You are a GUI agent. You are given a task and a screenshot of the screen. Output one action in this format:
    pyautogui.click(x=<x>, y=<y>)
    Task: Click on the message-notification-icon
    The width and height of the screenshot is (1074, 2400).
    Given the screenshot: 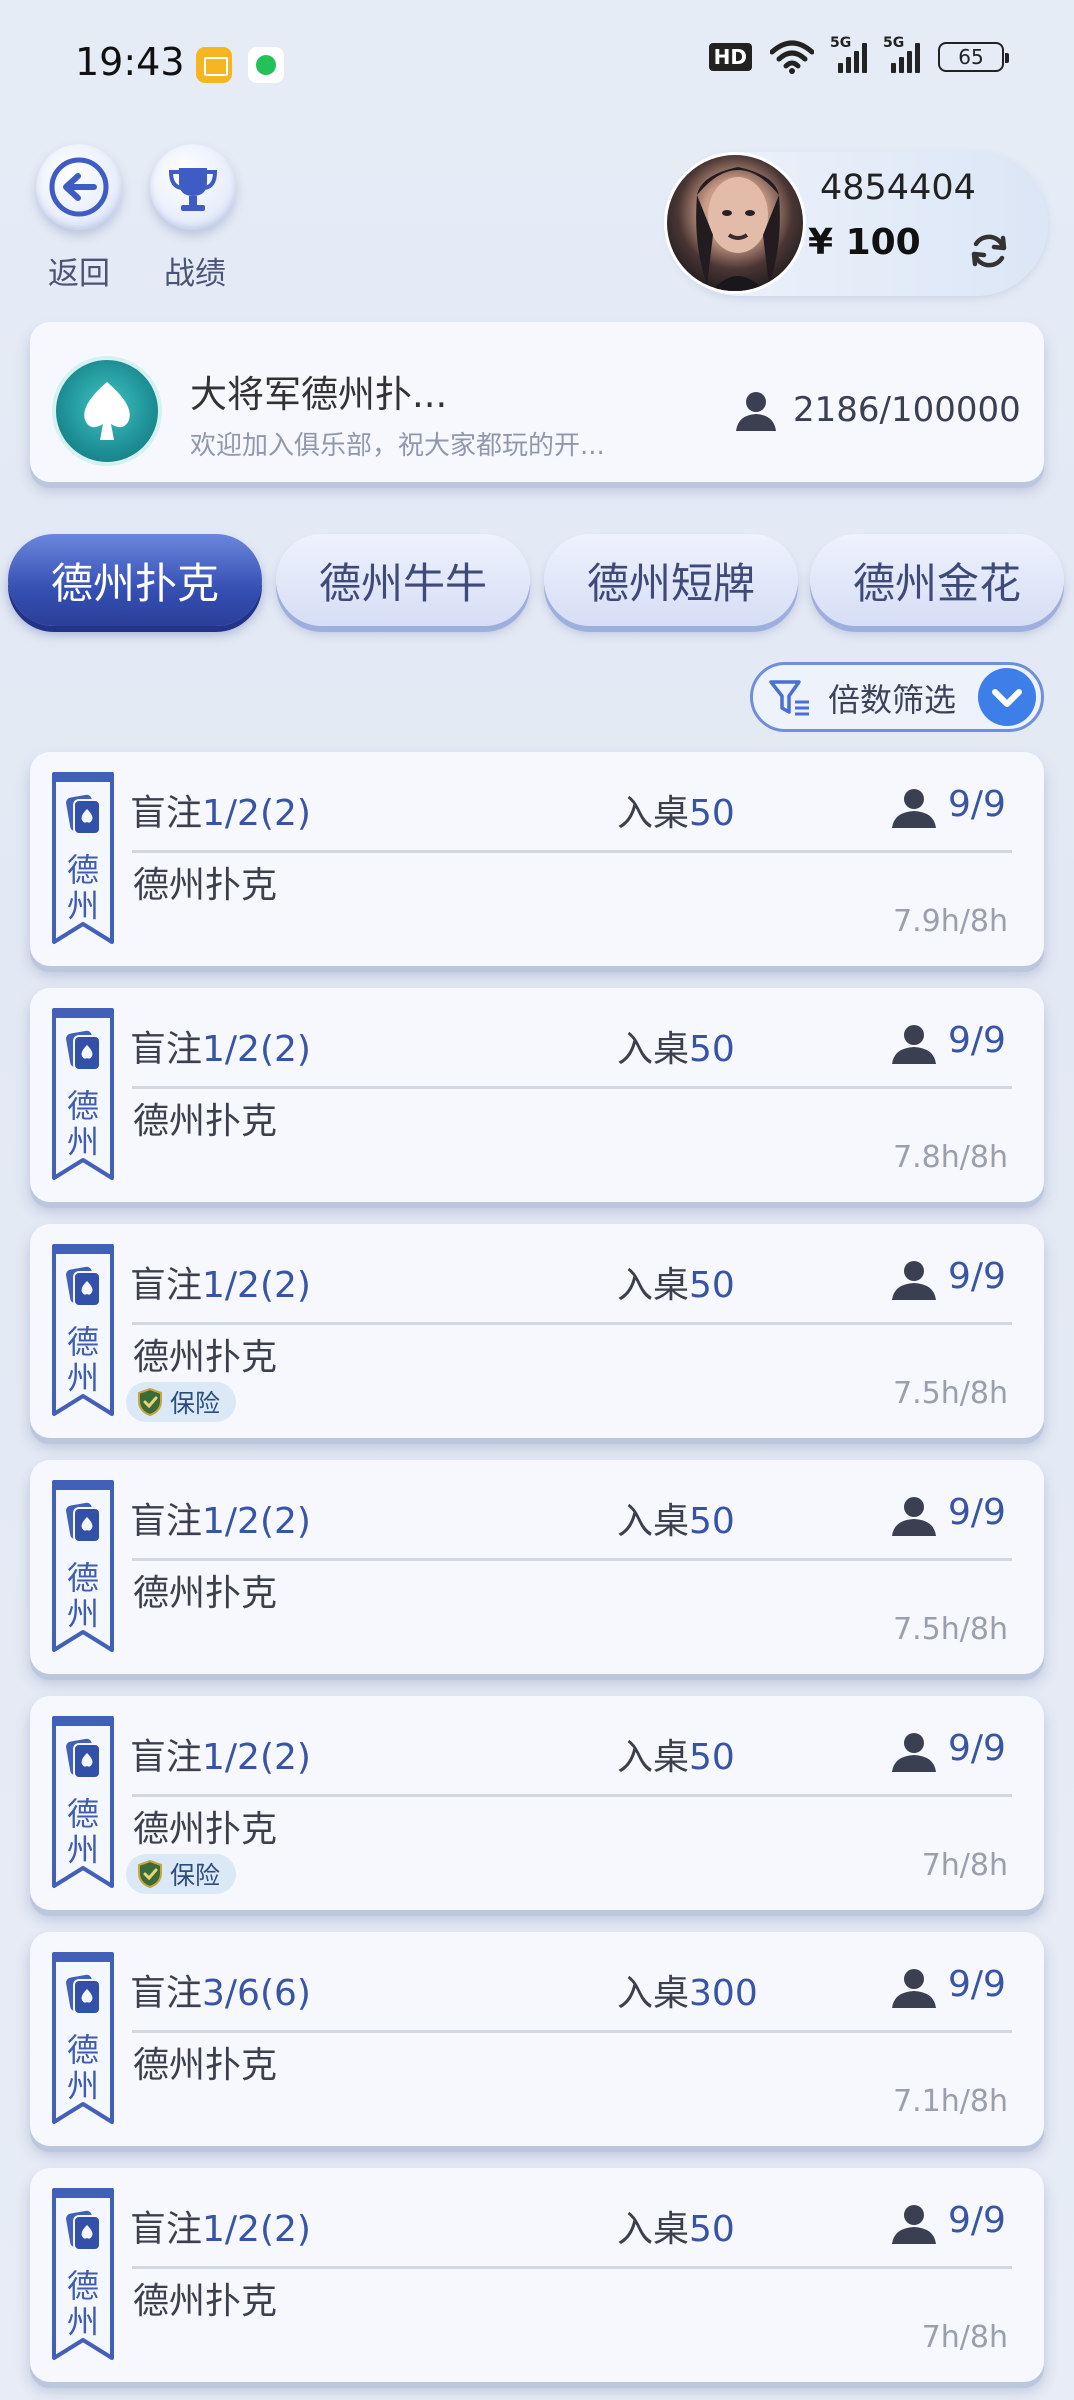 What is the action you would take?
    pyautogui.click(x=266, y=65)
    